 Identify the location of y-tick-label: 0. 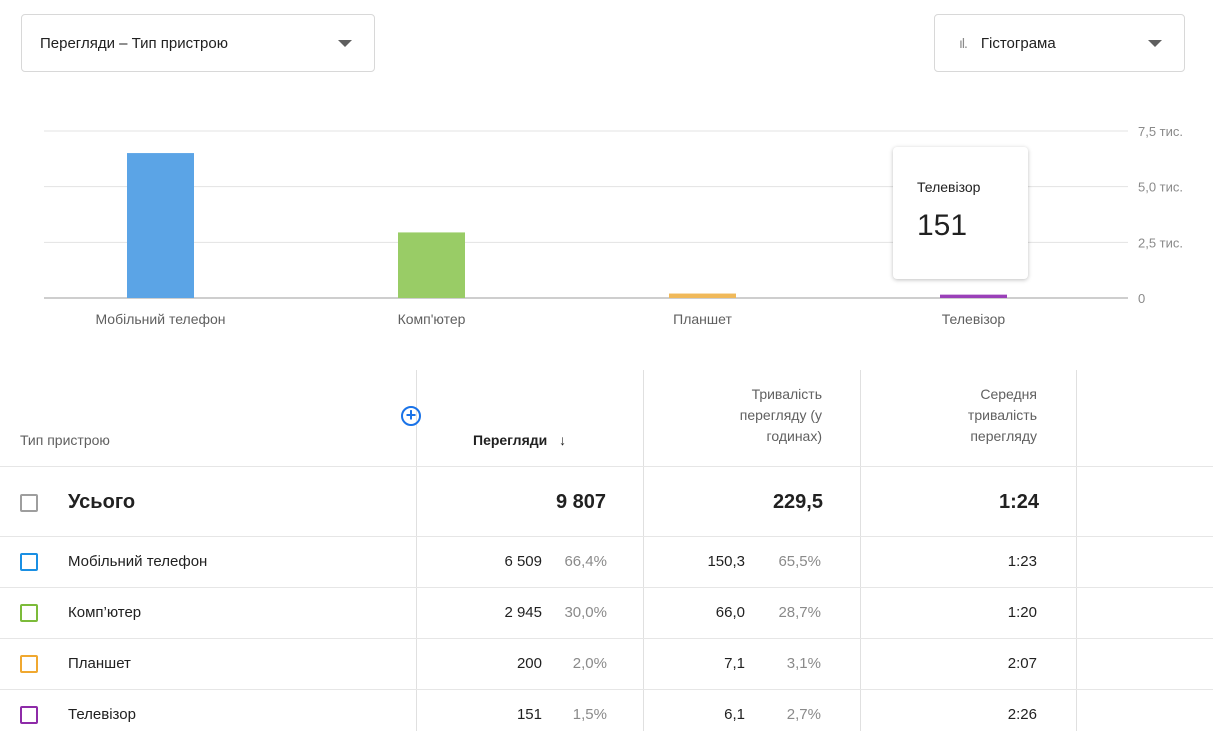
(1141, 298).